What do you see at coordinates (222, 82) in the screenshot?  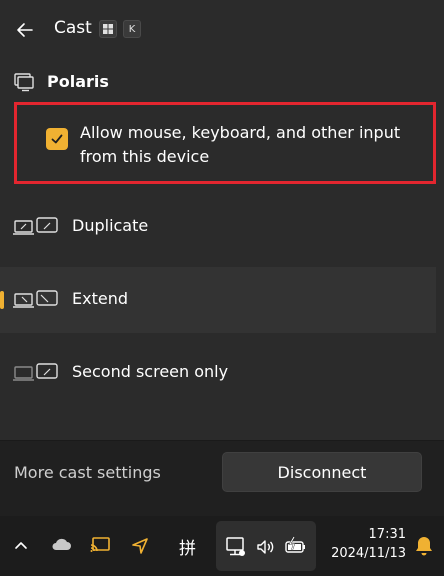 I see `device-row: Polaris` at bounding box center [222, 82].